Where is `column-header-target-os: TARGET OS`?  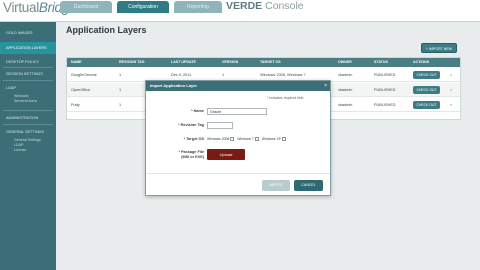
column-header-target-os: TARGET OS is located at coordinates (270, 62).